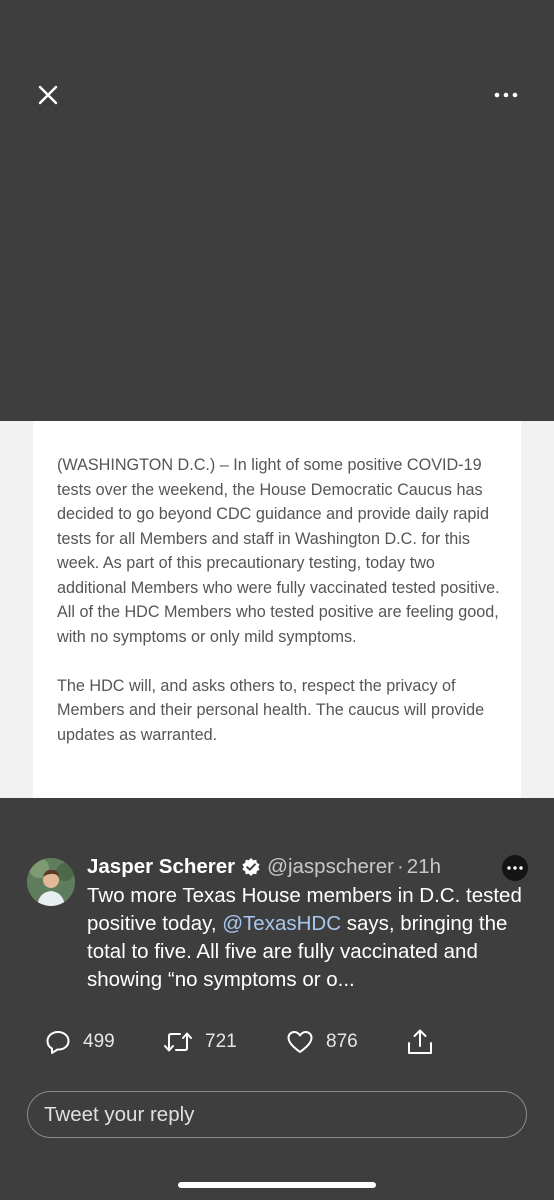 The height and width of the screenshot is (1200, 554). Describe the element at coordinates (424, 867) in the screenshot. I see `tweet-timestamp: 21h` at that location.